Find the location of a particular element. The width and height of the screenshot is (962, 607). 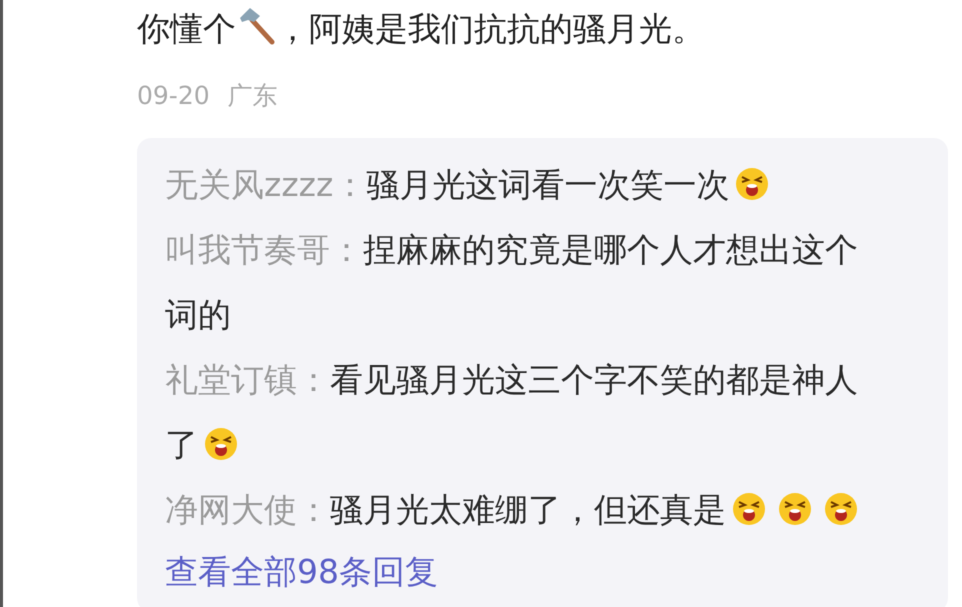

reply-text: 叫我节奏哥：捏麻麻的究竟是哪个人才想出这个词的 is located at coordinates (511, 282).